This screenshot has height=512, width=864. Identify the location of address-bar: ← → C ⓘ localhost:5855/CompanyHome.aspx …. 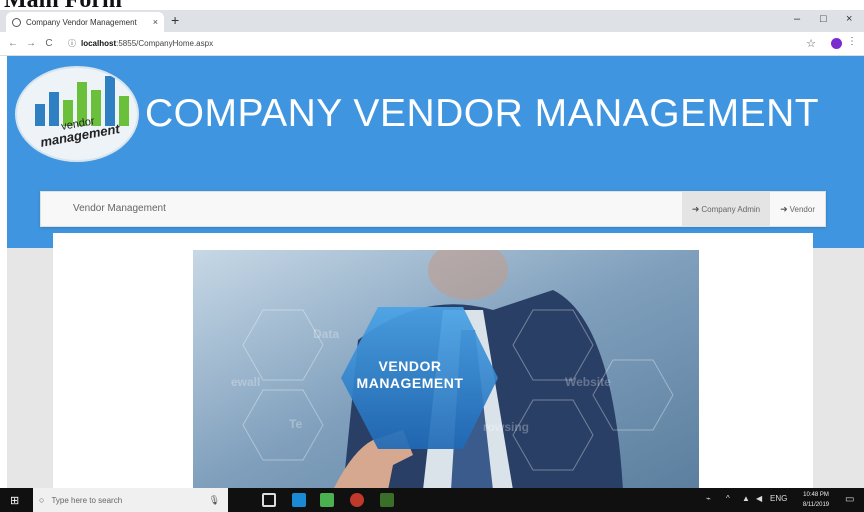
(432, 44).